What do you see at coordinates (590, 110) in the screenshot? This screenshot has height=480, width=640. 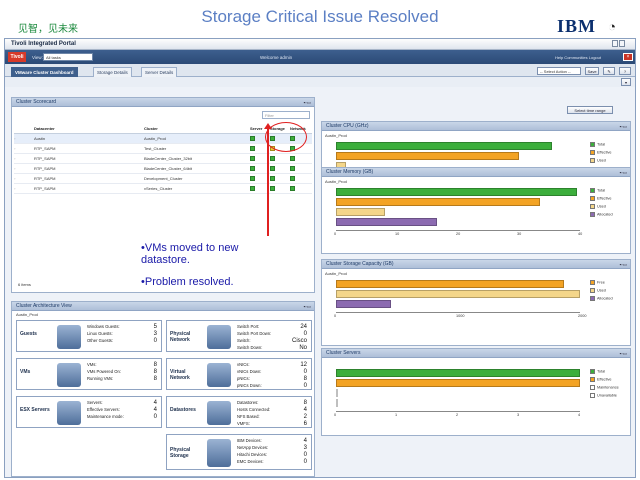 I see `select-time-range-button: Select time range` at bounding box center [590, 110].